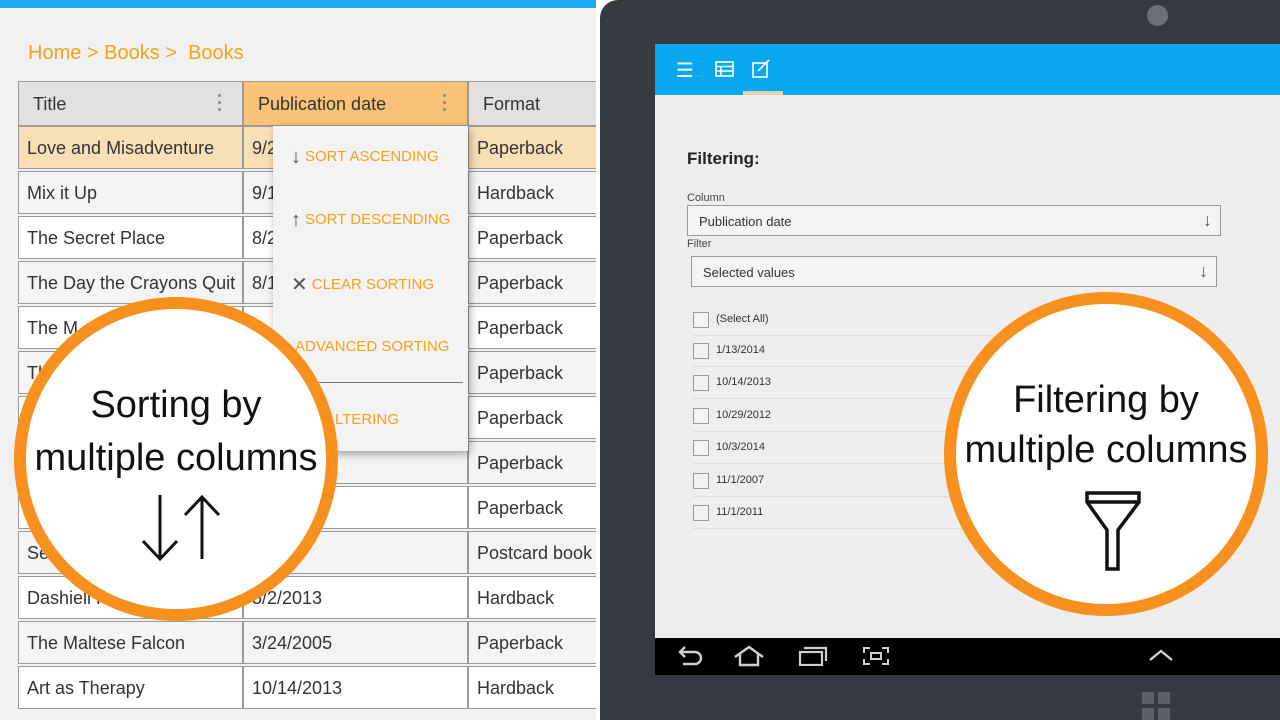 The width and height of the screenshot is (1280, 720). Describe the element at coordinates (355, 642) in the screenshot. I see `table-cell: 3/24/2005` at that location.